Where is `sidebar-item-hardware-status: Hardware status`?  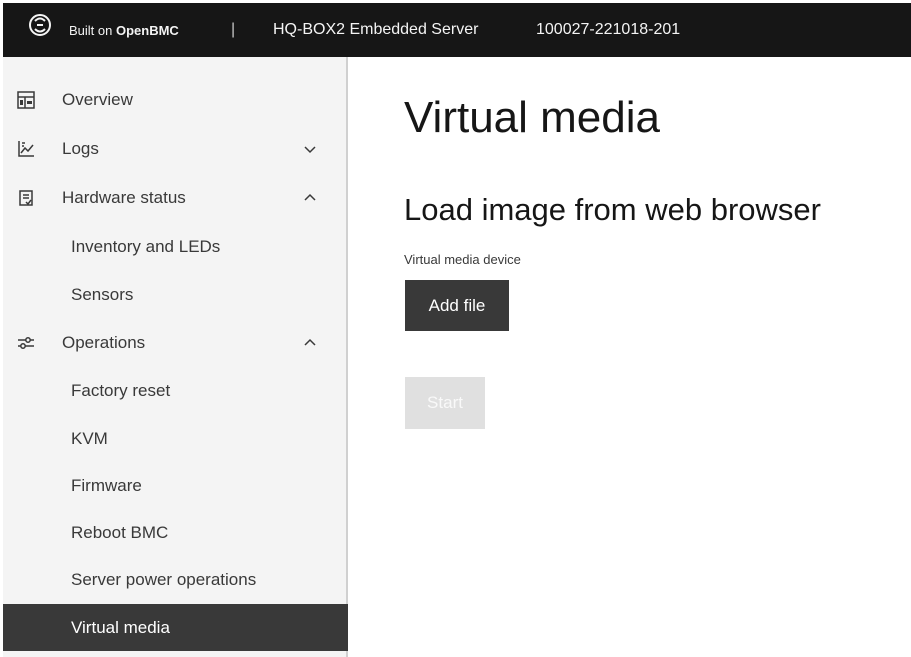
sidebar-item-hardware-status: Hardware status is located at coordinates (175, 198).